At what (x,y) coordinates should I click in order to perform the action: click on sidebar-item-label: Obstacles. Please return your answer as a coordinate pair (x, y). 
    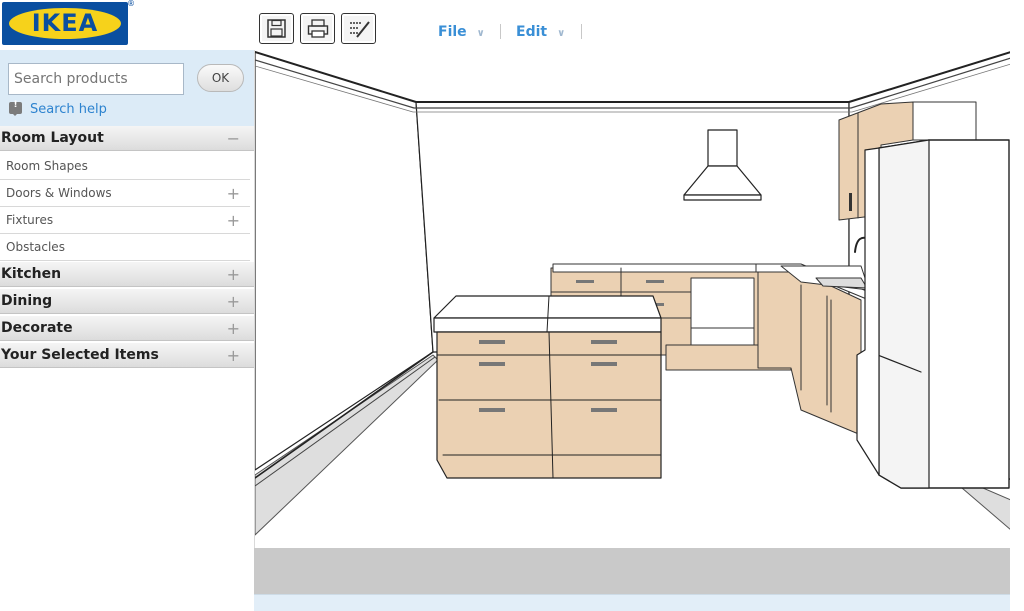
    Looking at the image, I should click on (35, 247).